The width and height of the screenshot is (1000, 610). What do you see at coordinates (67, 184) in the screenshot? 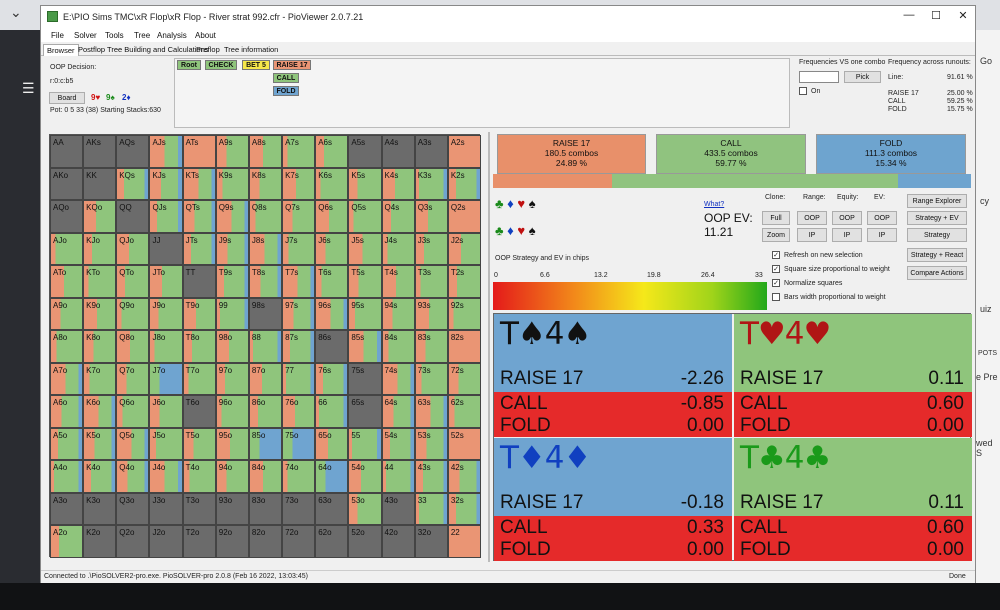
I see `hand-cell: AKo` at bounding box center [67, 184].